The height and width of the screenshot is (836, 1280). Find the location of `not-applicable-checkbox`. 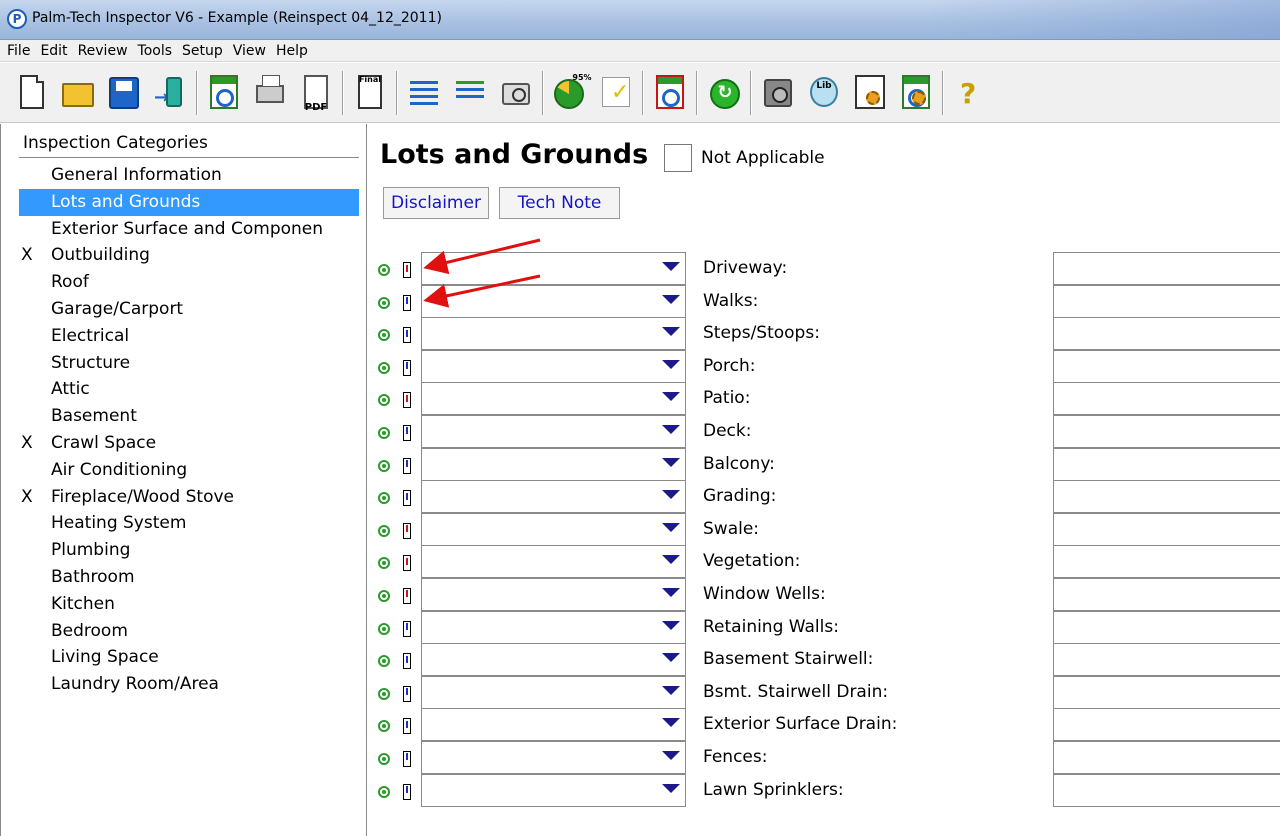

not-applicable-checkbox is located at coordinates (678, 158).